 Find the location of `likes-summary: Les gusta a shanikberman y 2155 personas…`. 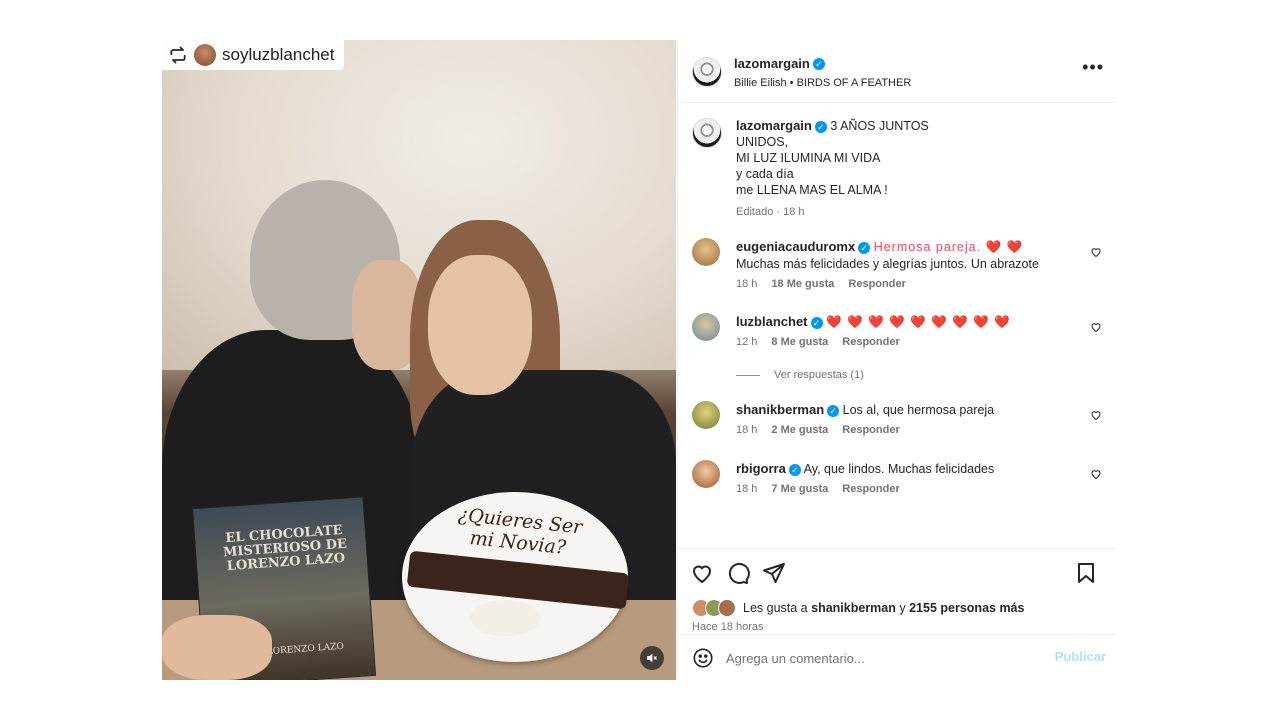

likes-summary: Les gusta a shanikberman y 2155 personas… is located at coordinates (858, 608).